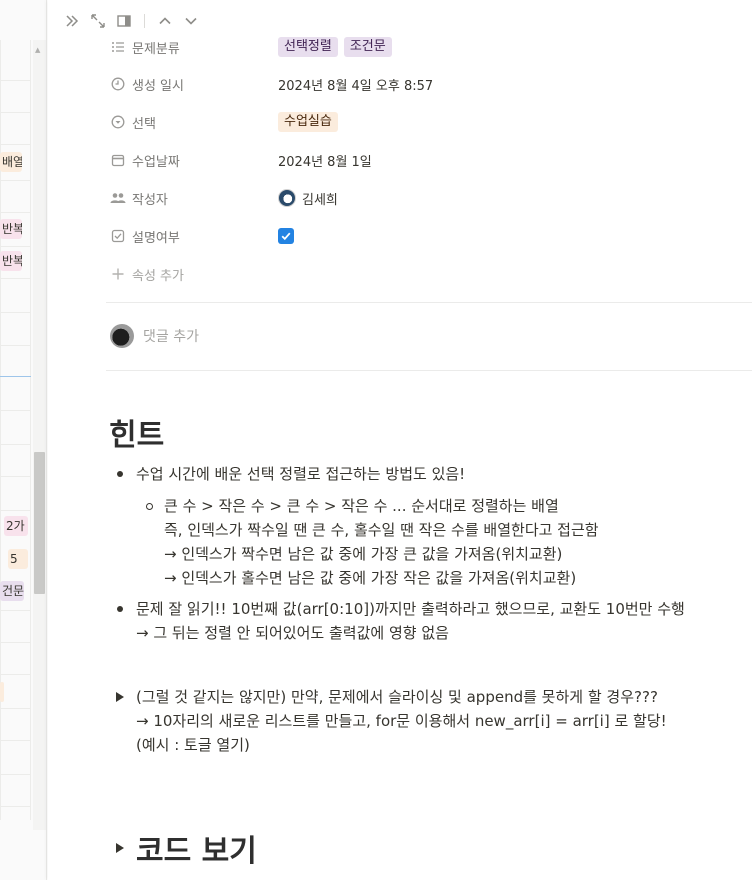 The image size is (752, 880). I want to click on comment-input: 댓글 추가, so click(171, 336).